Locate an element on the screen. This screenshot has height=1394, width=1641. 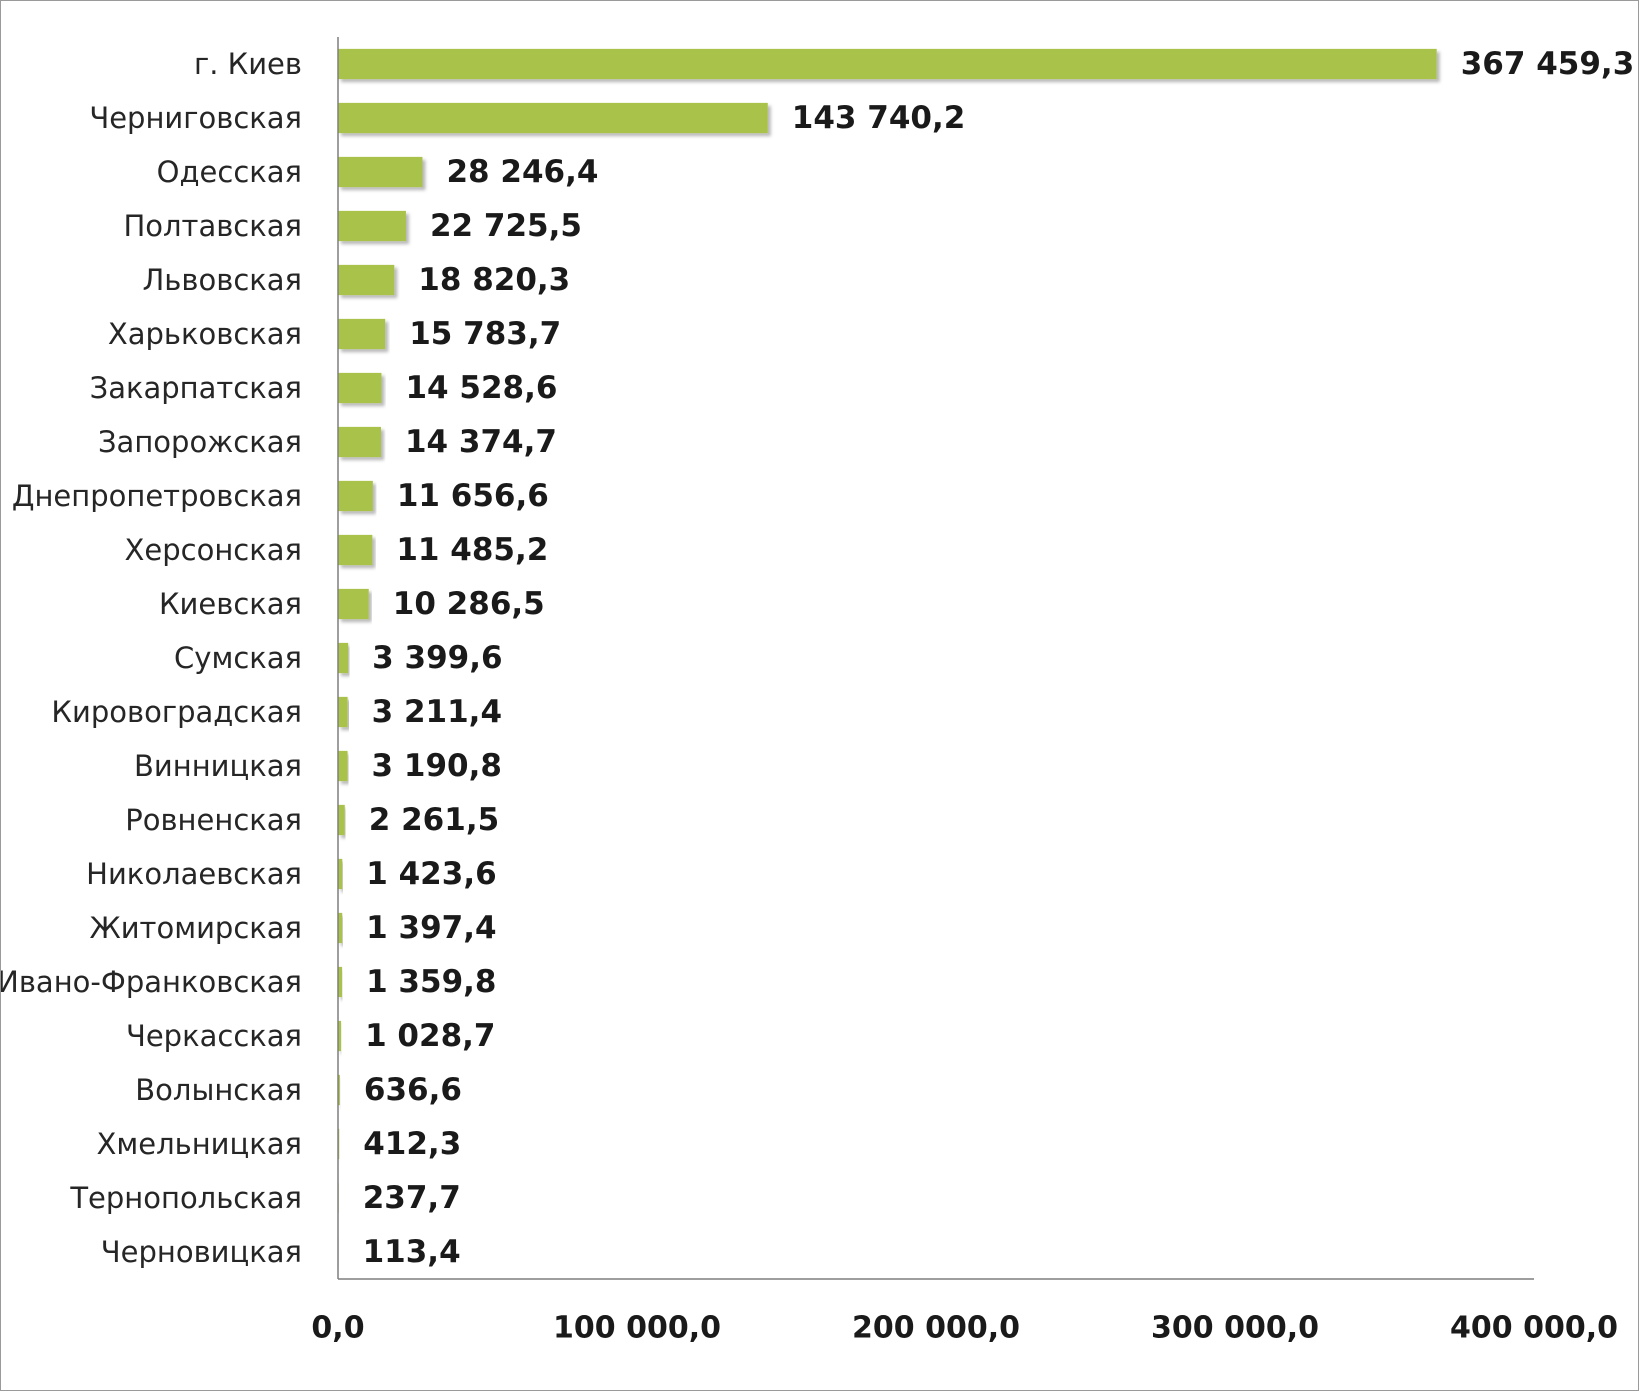
category-label: Сумская is located at coordinates (238, 658).